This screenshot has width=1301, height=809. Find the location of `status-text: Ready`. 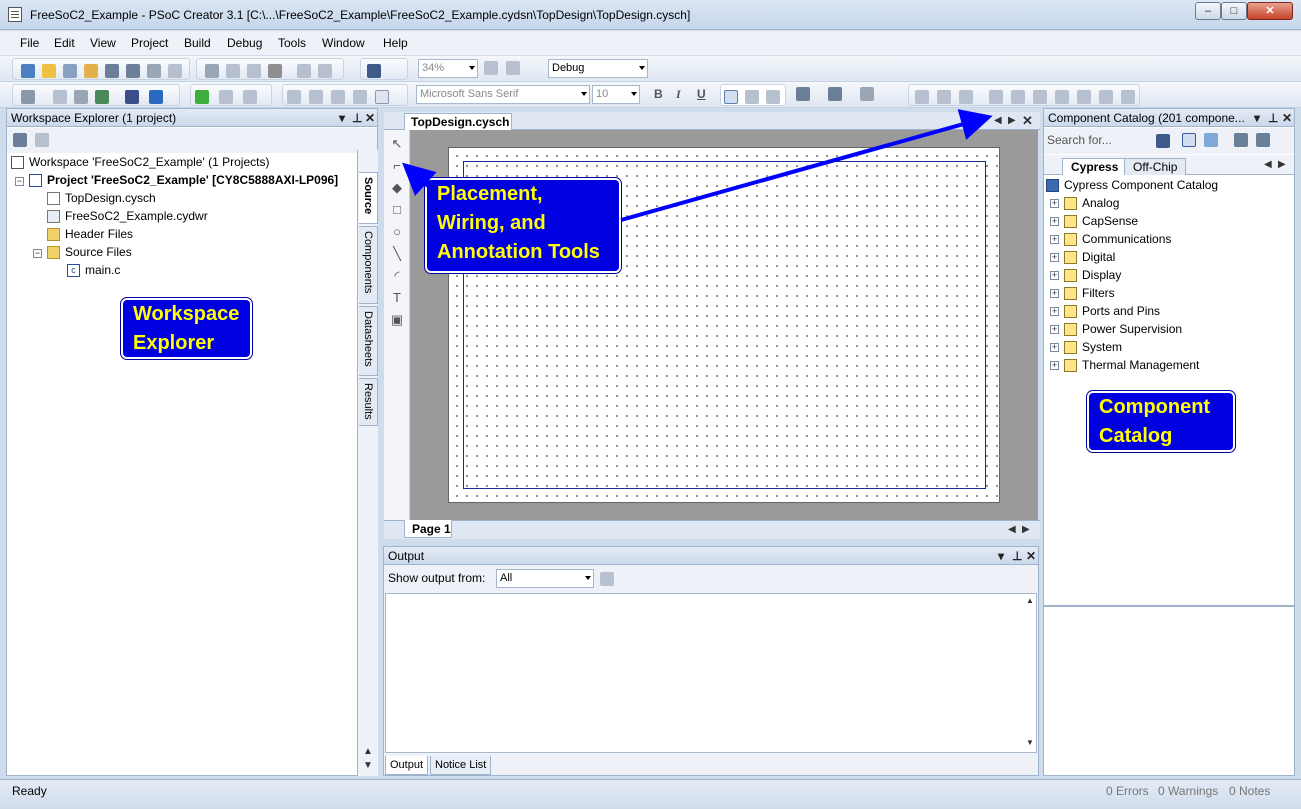

status-text: Ready is located at coordinates (29, 791).